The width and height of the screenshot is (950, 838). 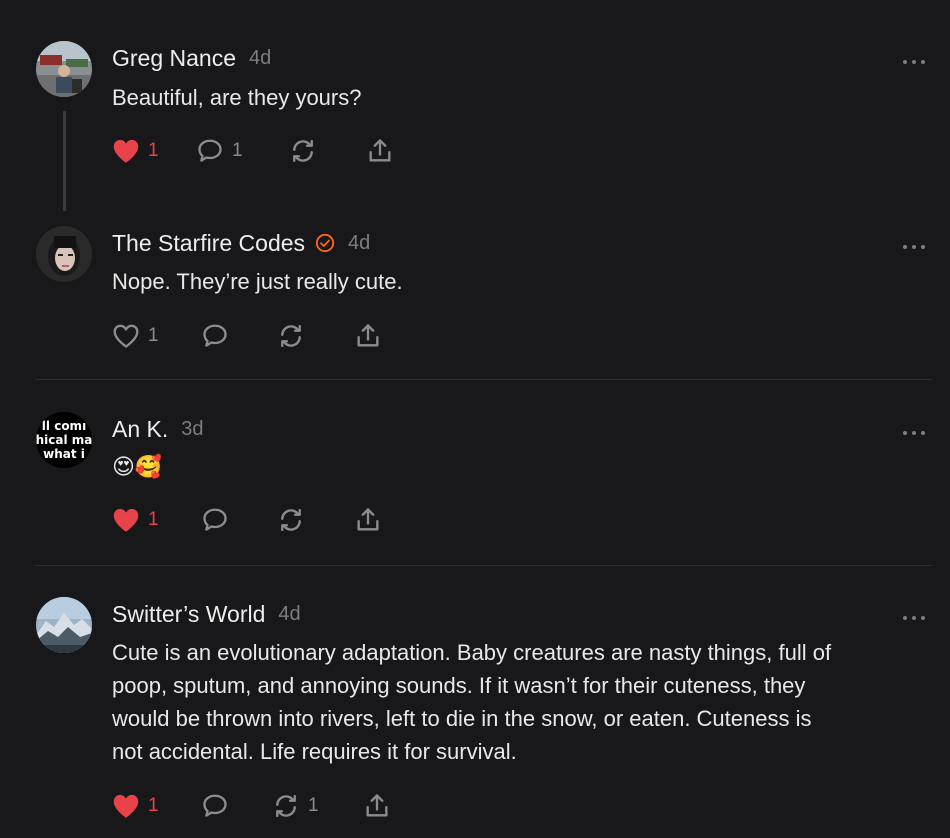 I want to click on author-name: Greg Nance, so click(x=174, y=58).